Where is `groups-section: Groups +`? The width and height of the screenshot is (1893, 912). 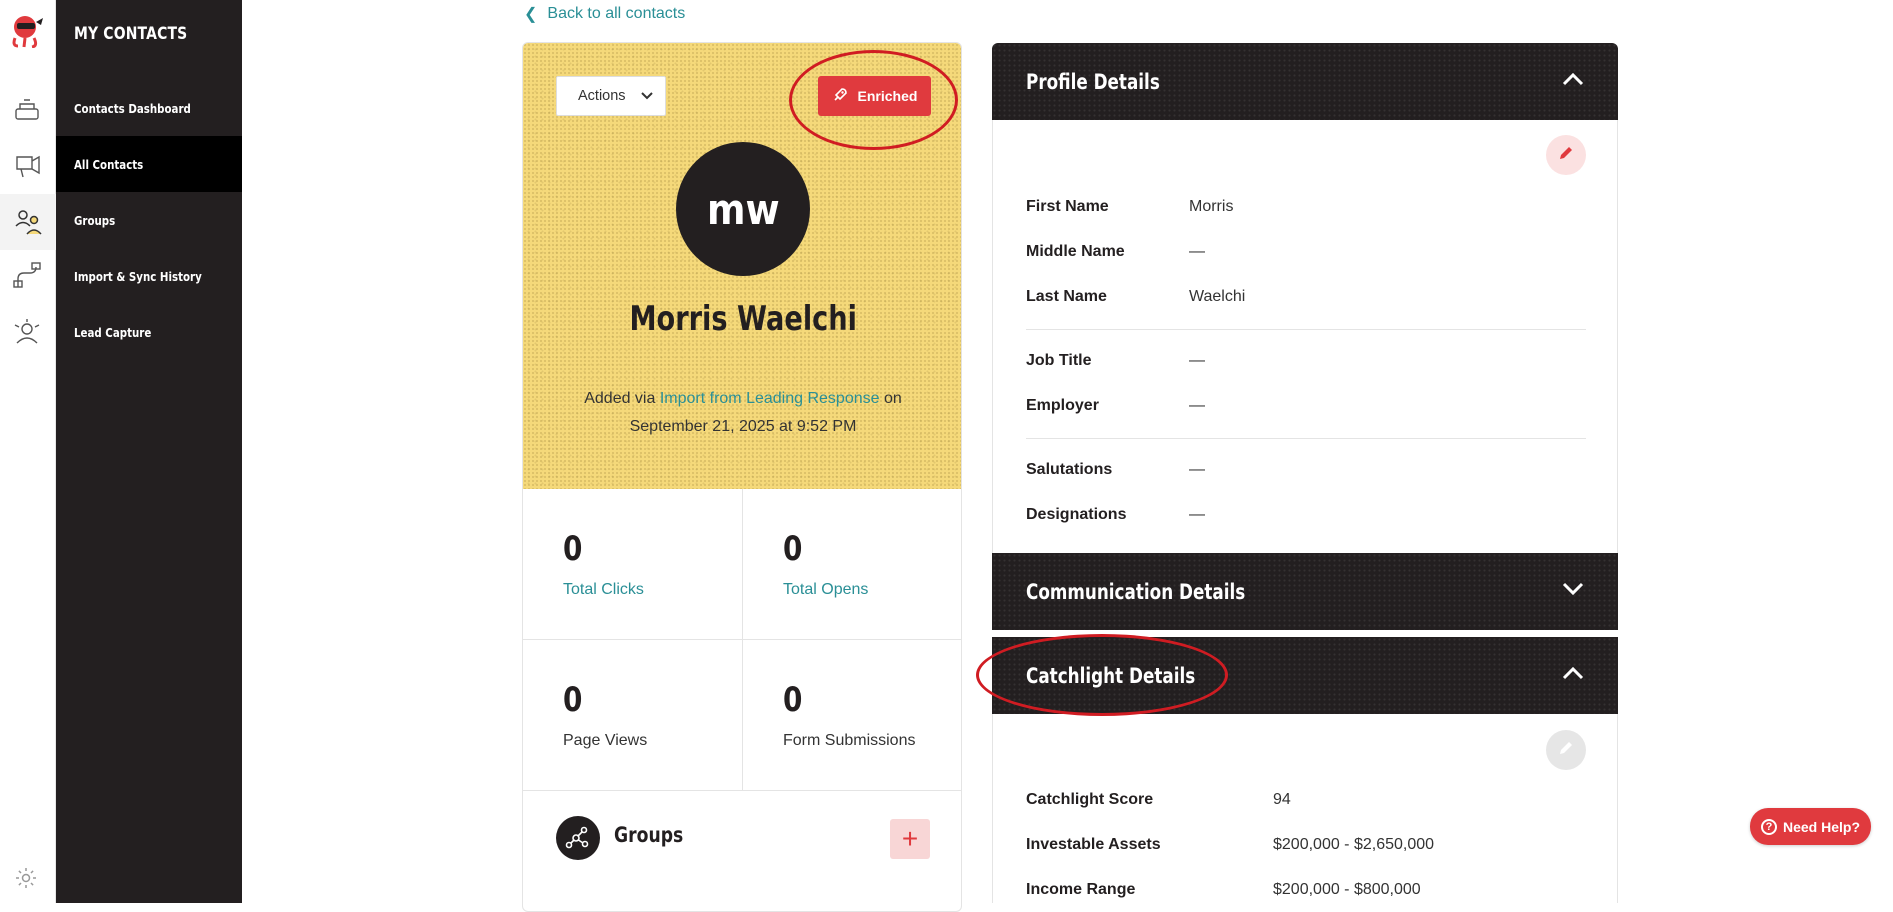
groups-section: Groups + is located at coordinates (742, 801).